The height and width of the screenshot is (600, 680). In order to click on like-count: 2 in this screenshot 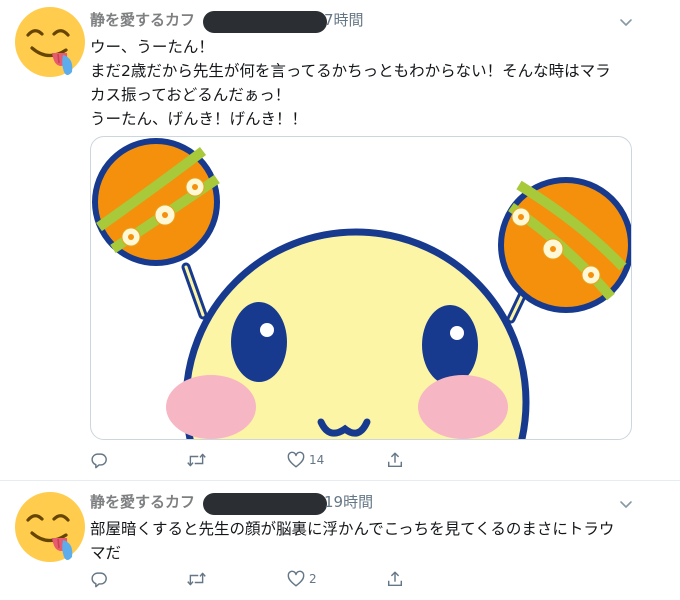, I will do `click(313, 579)`.